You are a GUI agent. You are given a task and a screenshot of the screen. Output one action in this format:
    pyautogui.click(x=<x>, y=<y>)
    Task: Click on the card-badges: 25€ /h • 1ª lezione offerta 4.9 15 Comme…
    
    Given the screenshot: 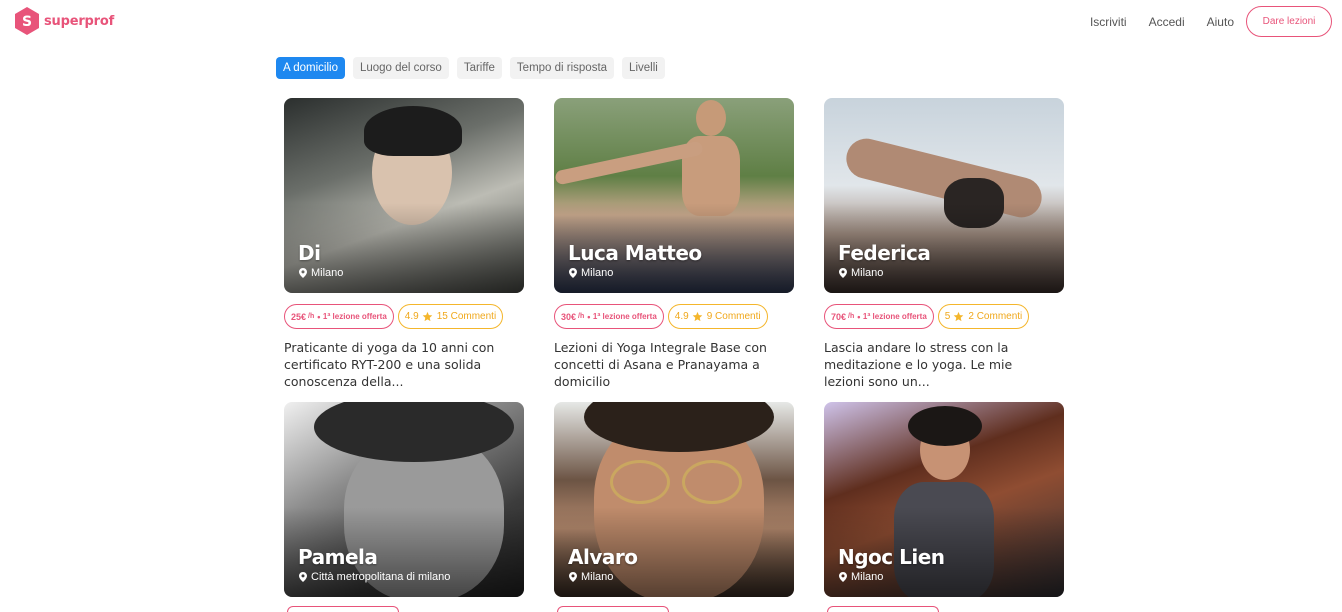 What is the action you would take?
    pyautogui.click(x=404, y=316)
    